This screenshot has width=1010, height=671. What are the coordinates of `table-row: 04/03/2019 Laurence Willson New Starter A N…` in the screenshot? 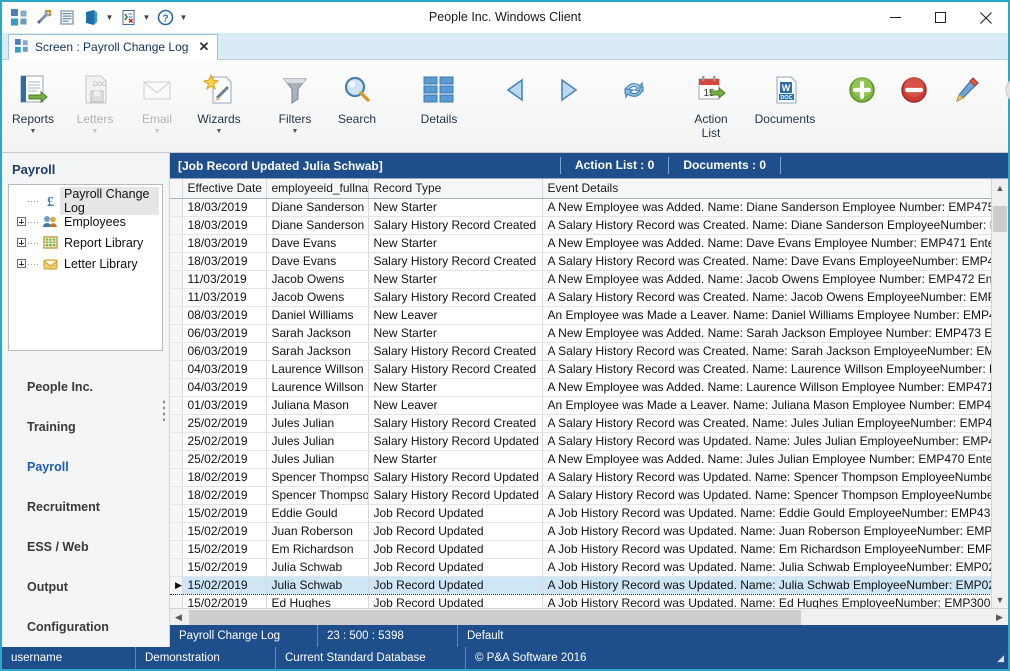 It's located at (580, 387).